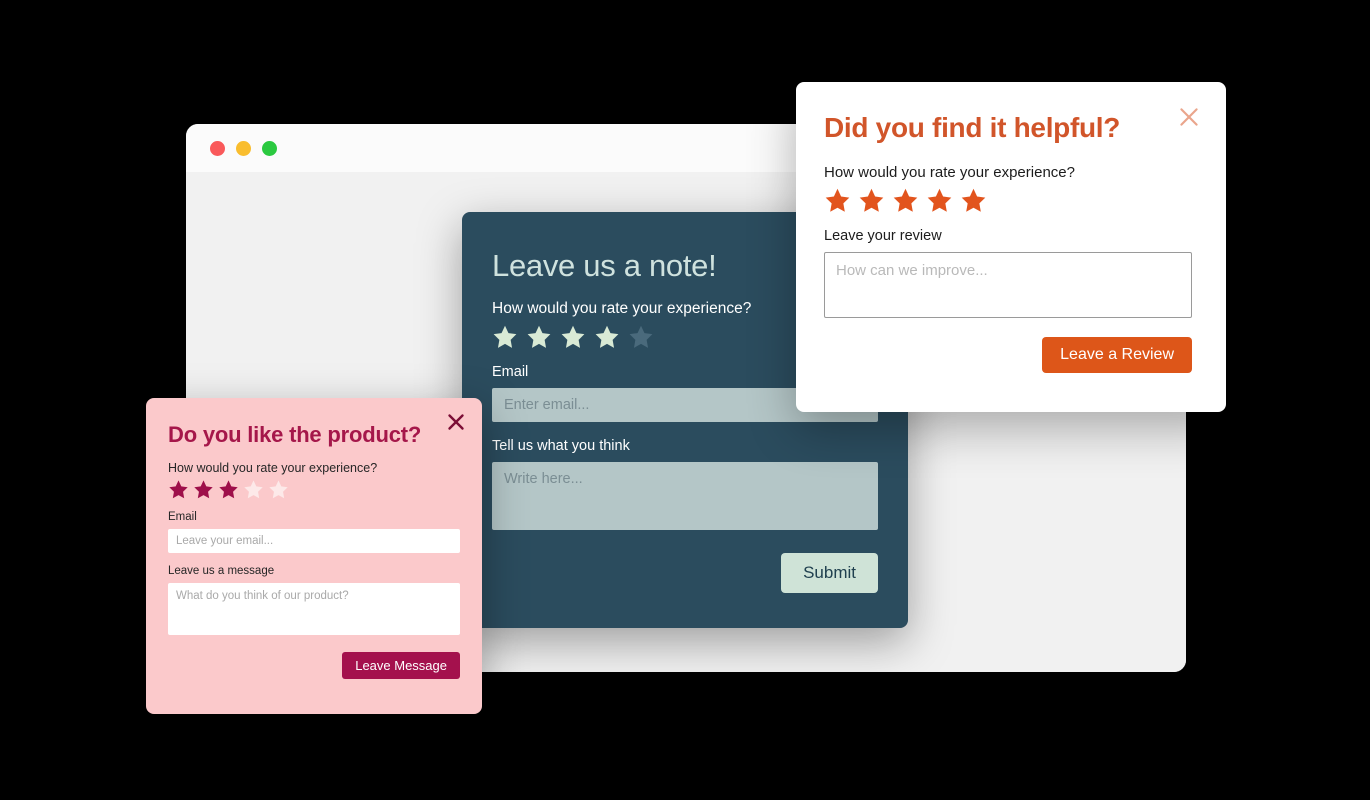 The height and width of the screenshot is (800, 1370). What do you see at coordinates (182, 517) in the screenshot?
I see `pink-email-label: Email` at bounding box center [182, 517].